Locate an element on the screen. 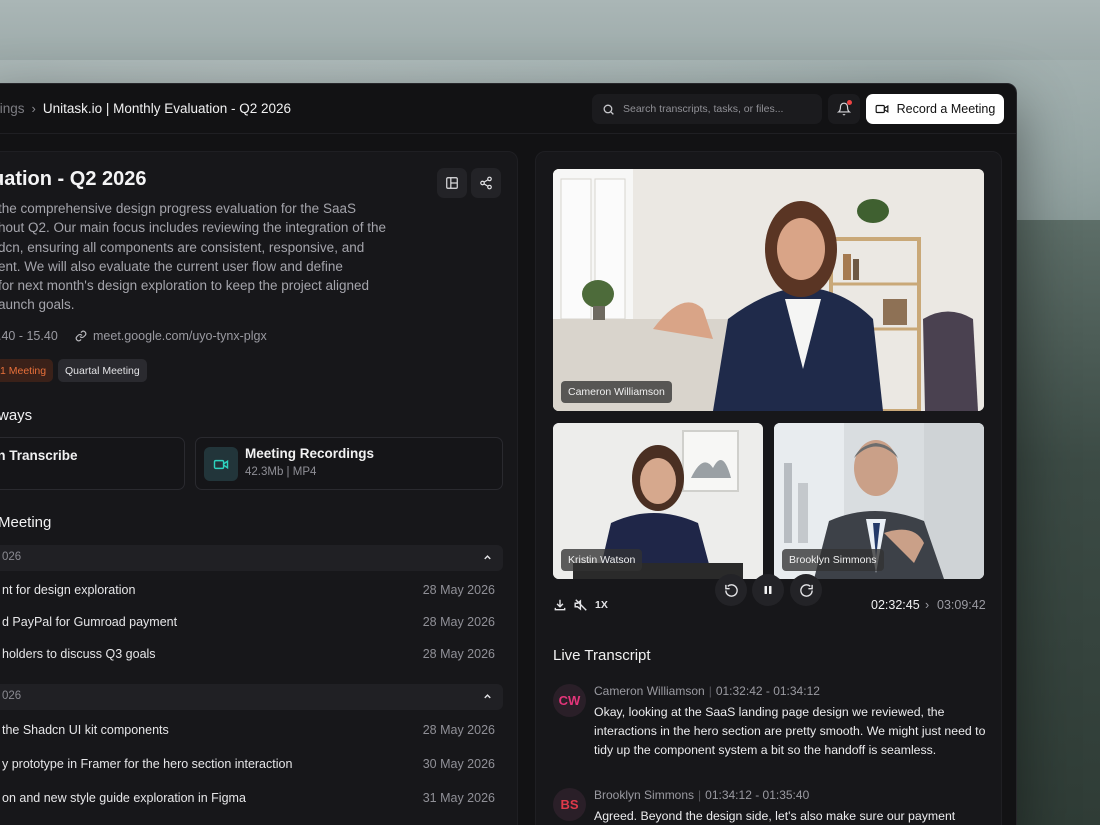 The width and height of the screenshot is (1100, 825). speaker-name: Brooklyn Simmons is located at coordinates (644, 795).